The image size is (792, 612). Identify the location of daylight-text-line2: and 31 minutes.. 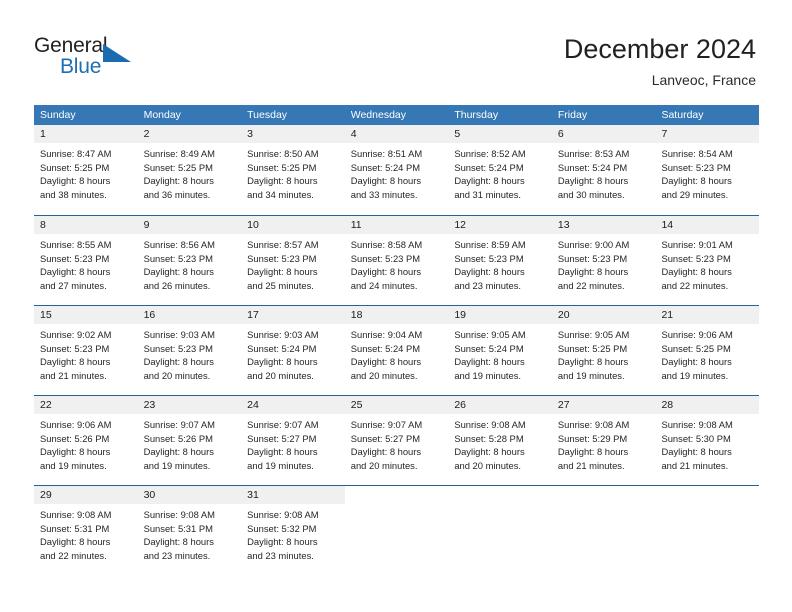
(488, 194).